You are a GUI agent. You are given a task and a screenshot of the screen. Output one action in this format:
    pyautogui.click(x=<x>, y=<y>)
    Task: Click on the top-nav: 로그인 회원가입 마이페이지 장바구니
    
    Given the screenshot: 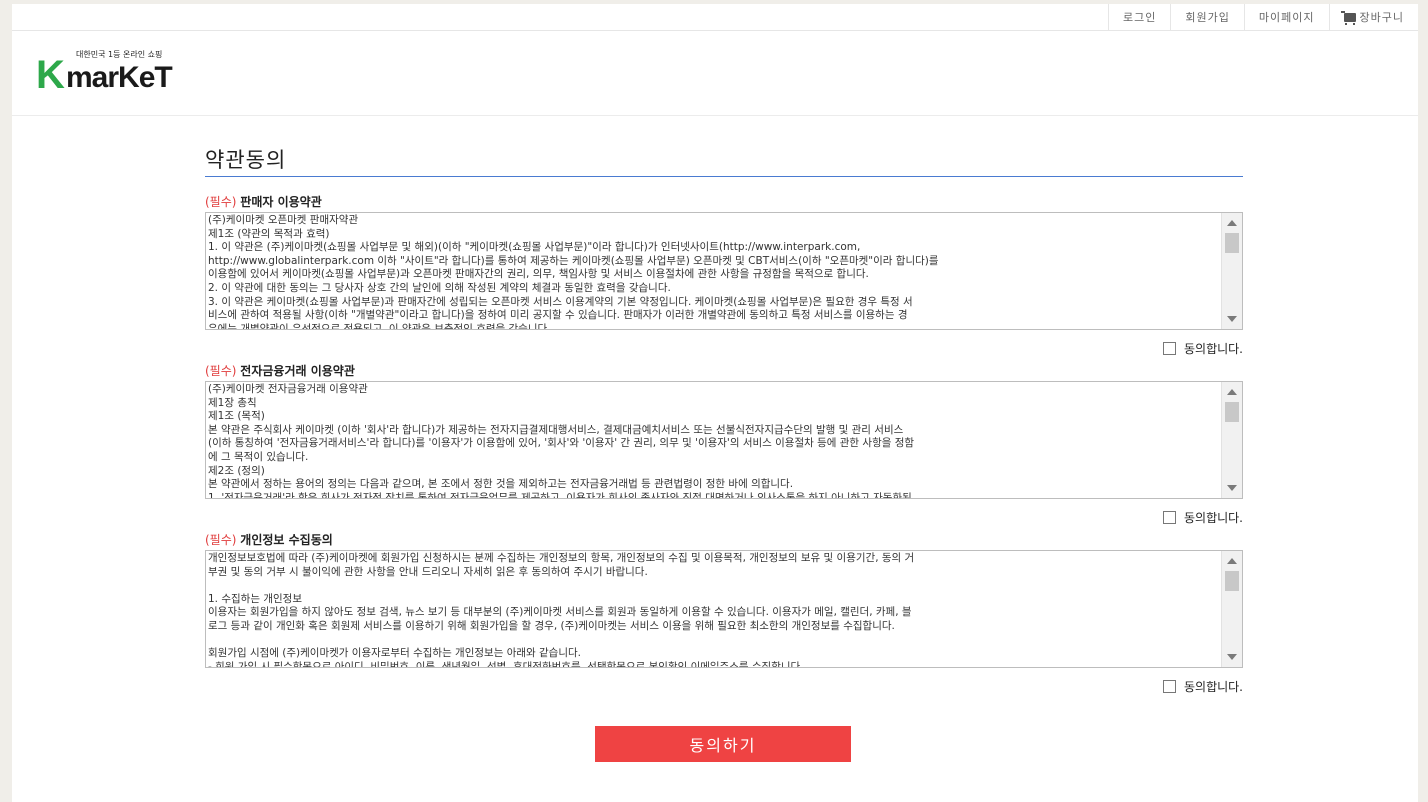 What is the action you would take?
    pyautogui.click(x=1263, y=17)
    